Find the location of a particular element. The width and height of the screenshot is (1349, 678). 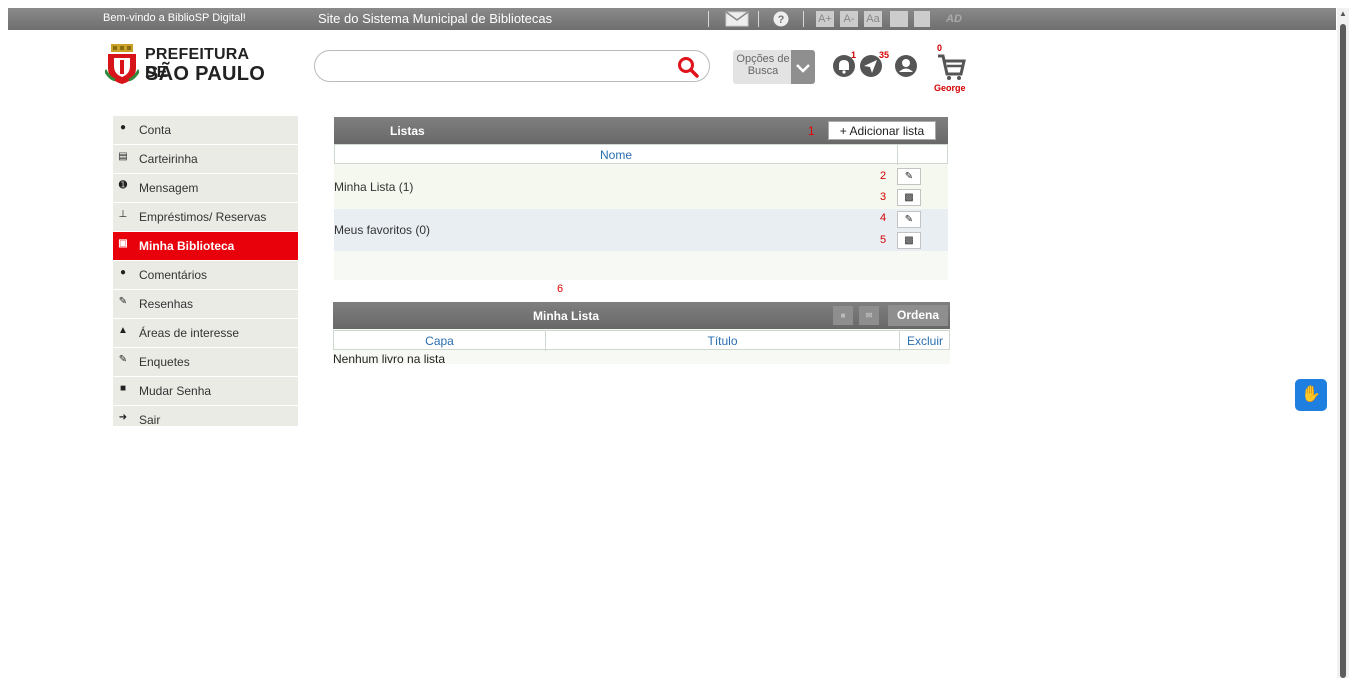

welcome-text: Bem-vindo a BiblioSP Digital! is located at coordinates (174, 18).